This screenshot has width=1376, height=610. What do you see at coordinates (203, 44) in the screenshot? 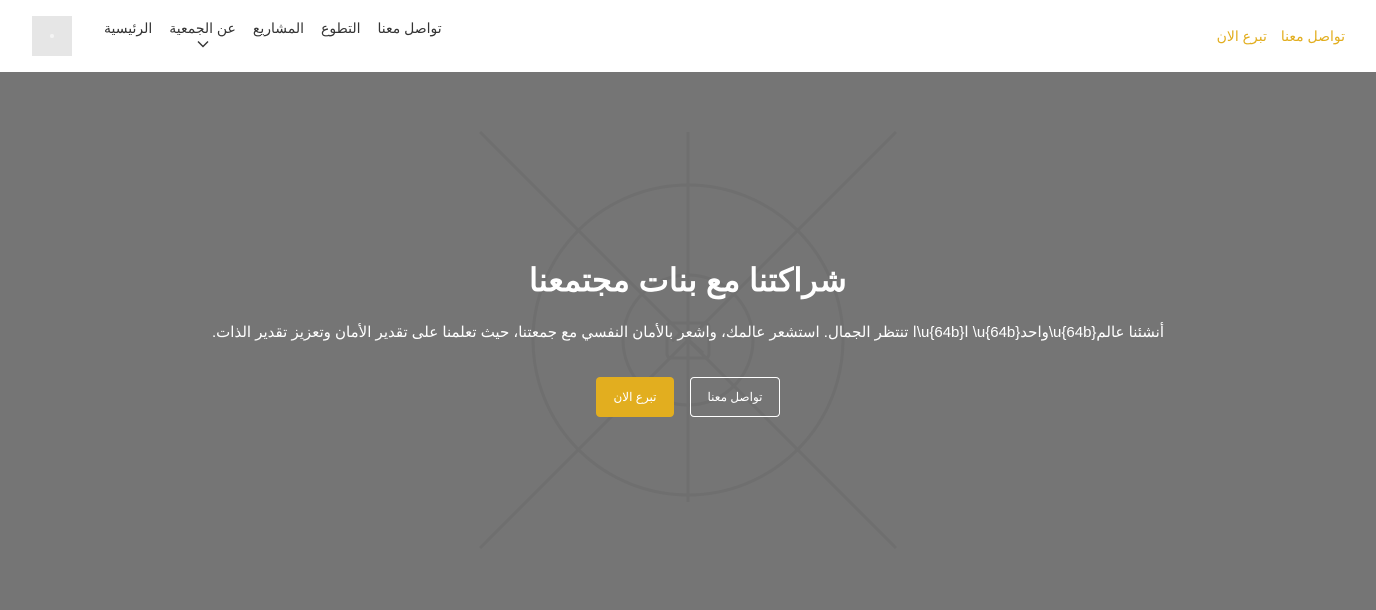
I see `chevron-down-icon` at bounding box center [203, 44].